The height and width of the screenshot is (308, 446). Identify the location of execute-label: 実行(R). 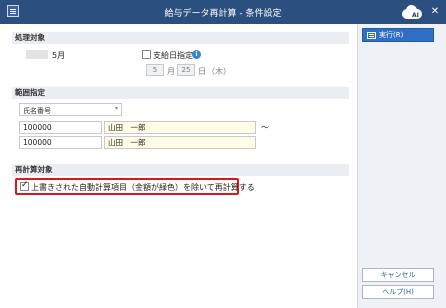
(391, 35).